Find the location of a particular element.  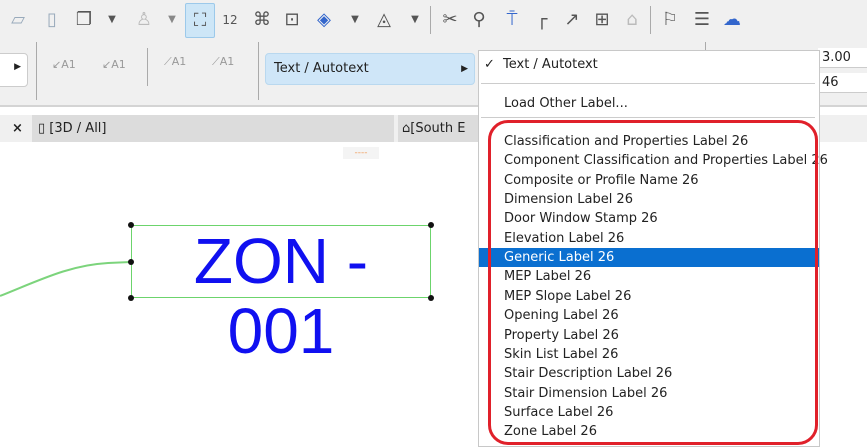

menu-item-label-type: Dimension Label 26 is located at coordinates (649, 199).